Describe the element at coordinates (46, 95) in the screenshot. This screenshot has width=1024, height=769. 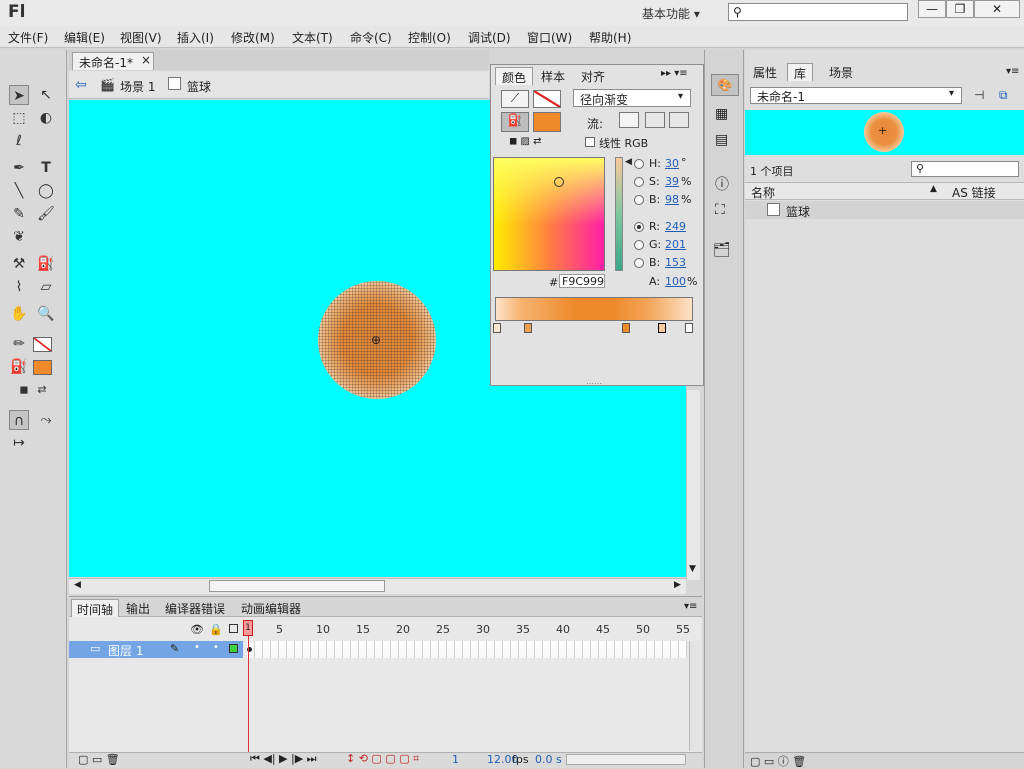
I see `subselection-tool-icon: ↖` at that location.